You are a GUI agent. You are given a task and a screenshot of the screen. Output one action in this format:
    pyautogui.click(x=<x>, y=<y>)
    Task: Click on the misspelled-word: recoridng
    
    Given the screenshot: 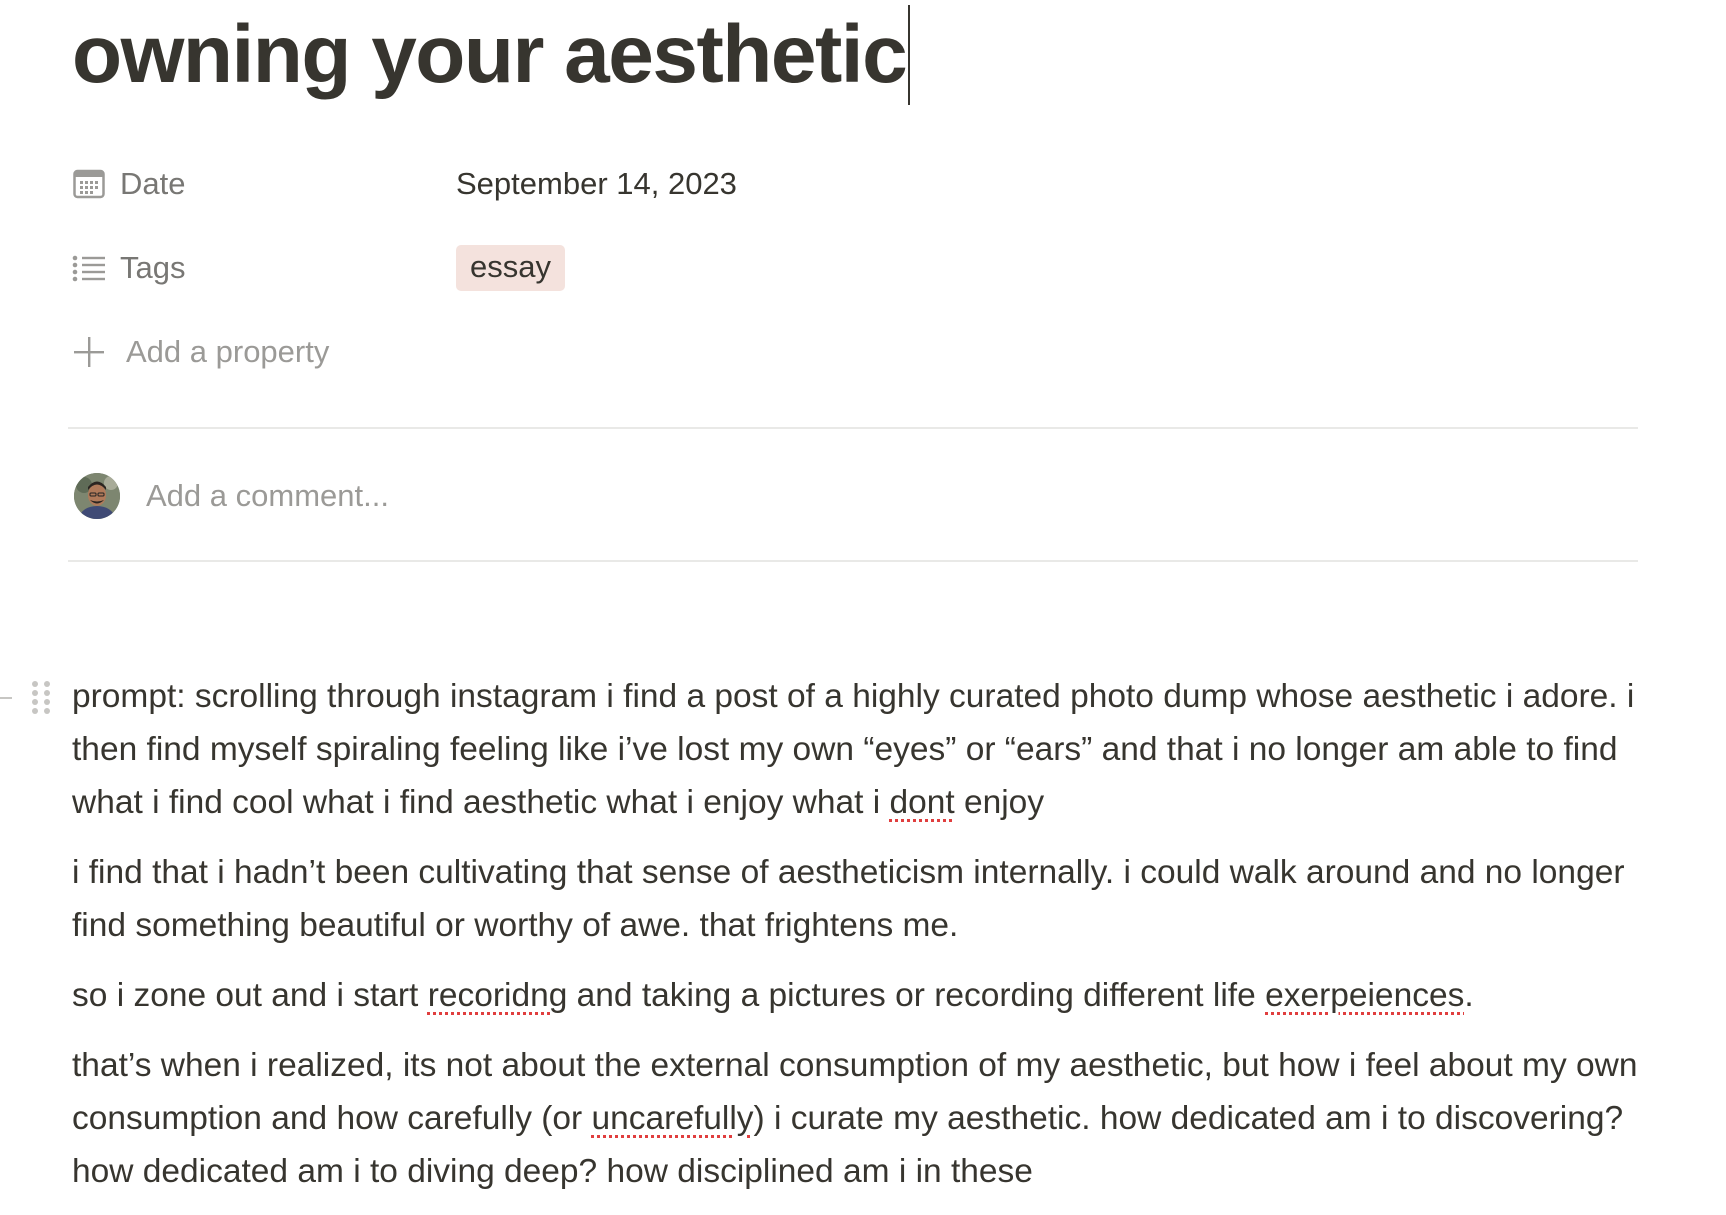 What is the action you would take?
    pyautogui.click(x=497, y=995)
    